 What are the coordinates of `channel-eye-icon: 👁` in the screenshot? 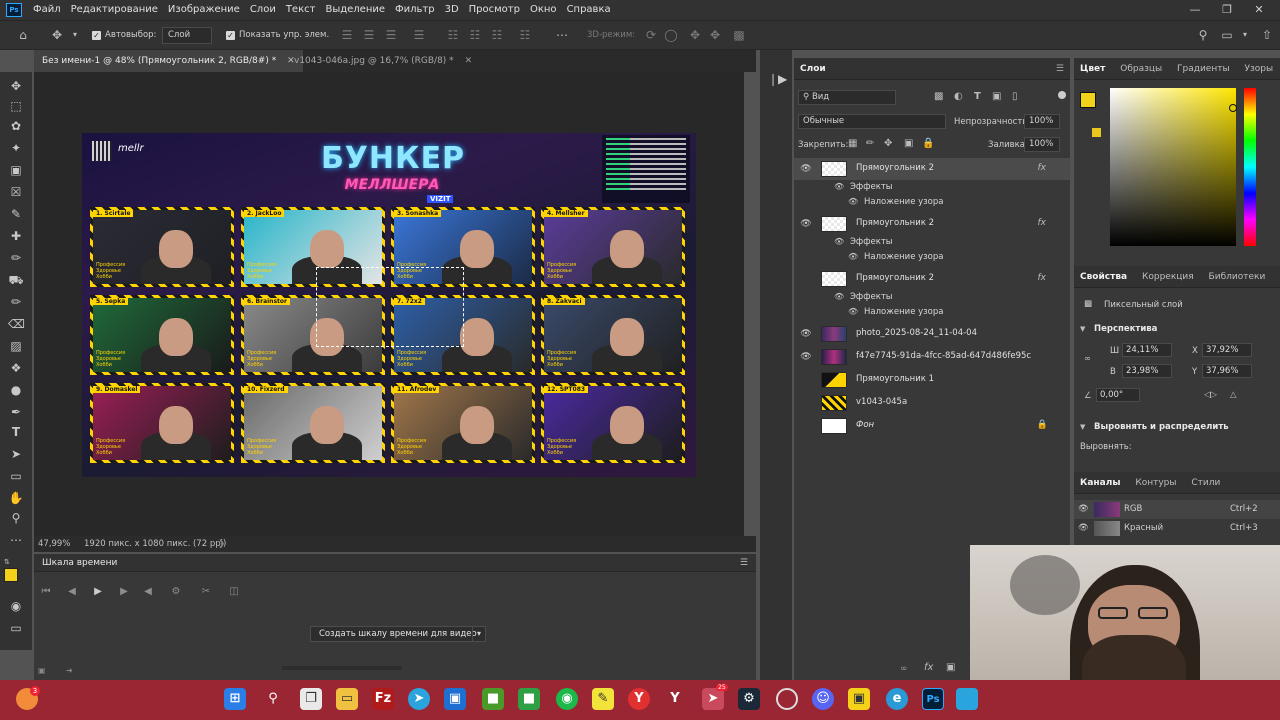 It's located at (1083, 528).